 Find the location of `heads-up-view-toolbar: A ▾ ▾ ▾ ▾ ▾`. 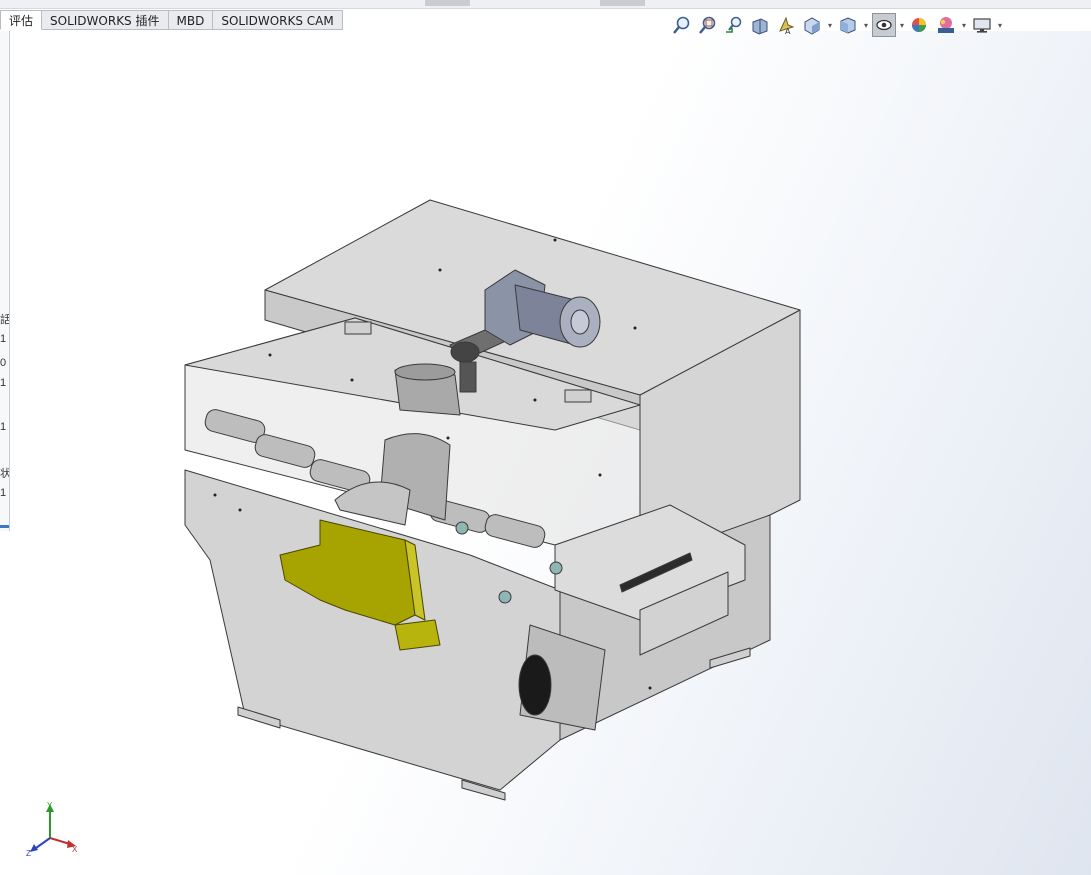

heads-up-view-toolbar: A ▾ ▾ ▾ ▾ ▾ is located at coordinates (837, 25).